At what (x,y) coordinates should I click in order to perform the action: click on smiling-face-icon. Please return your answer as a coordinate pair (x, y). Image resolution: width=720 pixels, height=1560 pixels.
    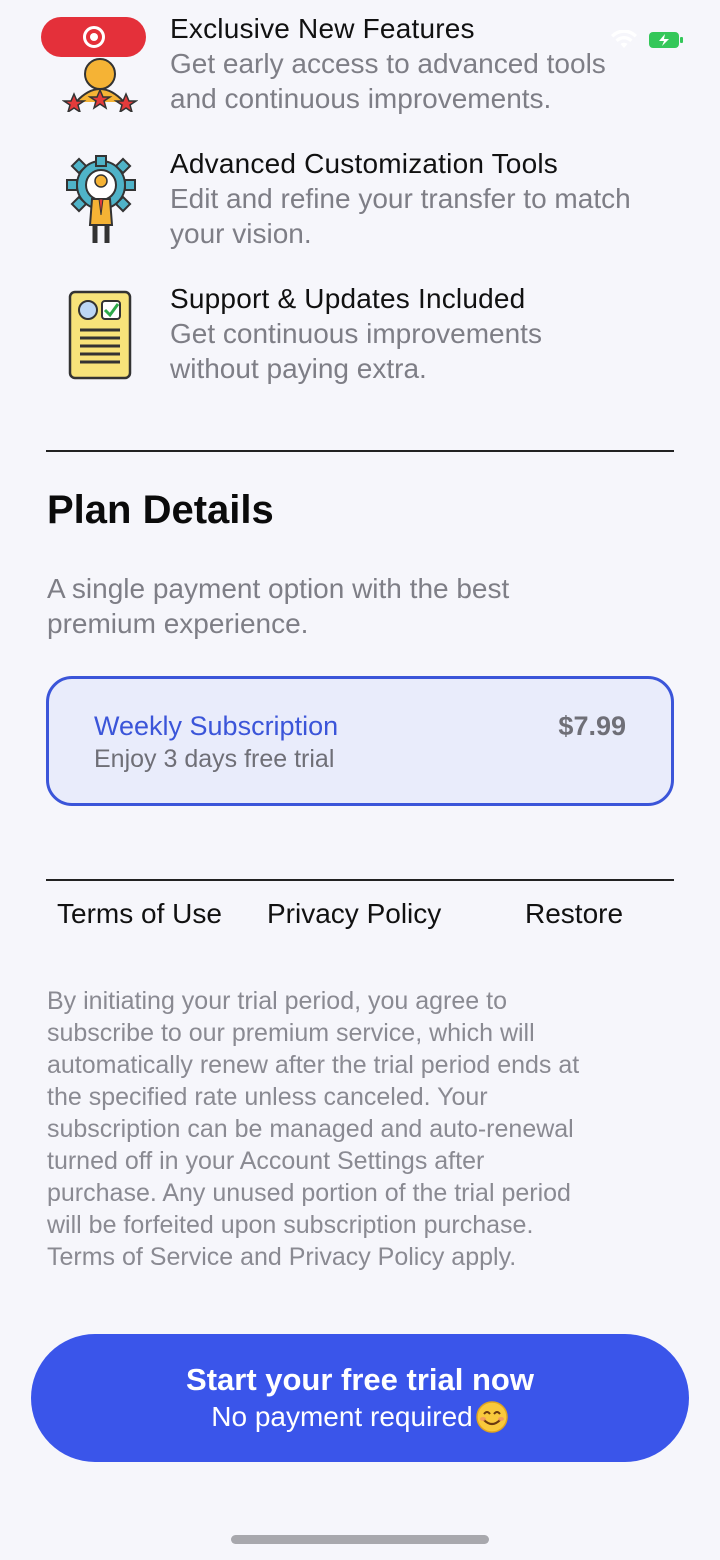
    Looking at the image, I should click on (491, 1417).